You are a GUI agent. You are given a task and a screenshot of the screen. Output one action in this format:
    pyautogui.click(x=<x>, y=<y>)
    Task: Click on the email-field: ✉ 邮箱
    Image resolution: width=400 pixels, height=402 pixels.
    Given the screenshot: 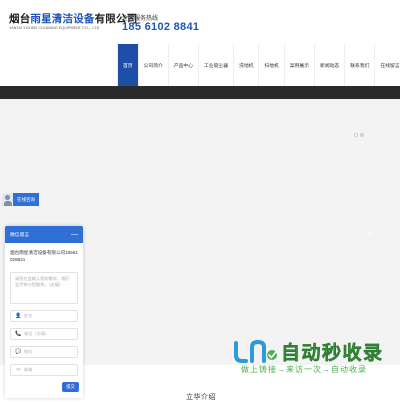 What is the action you would take?
    pyautogui.click(x=44, y=370)
    